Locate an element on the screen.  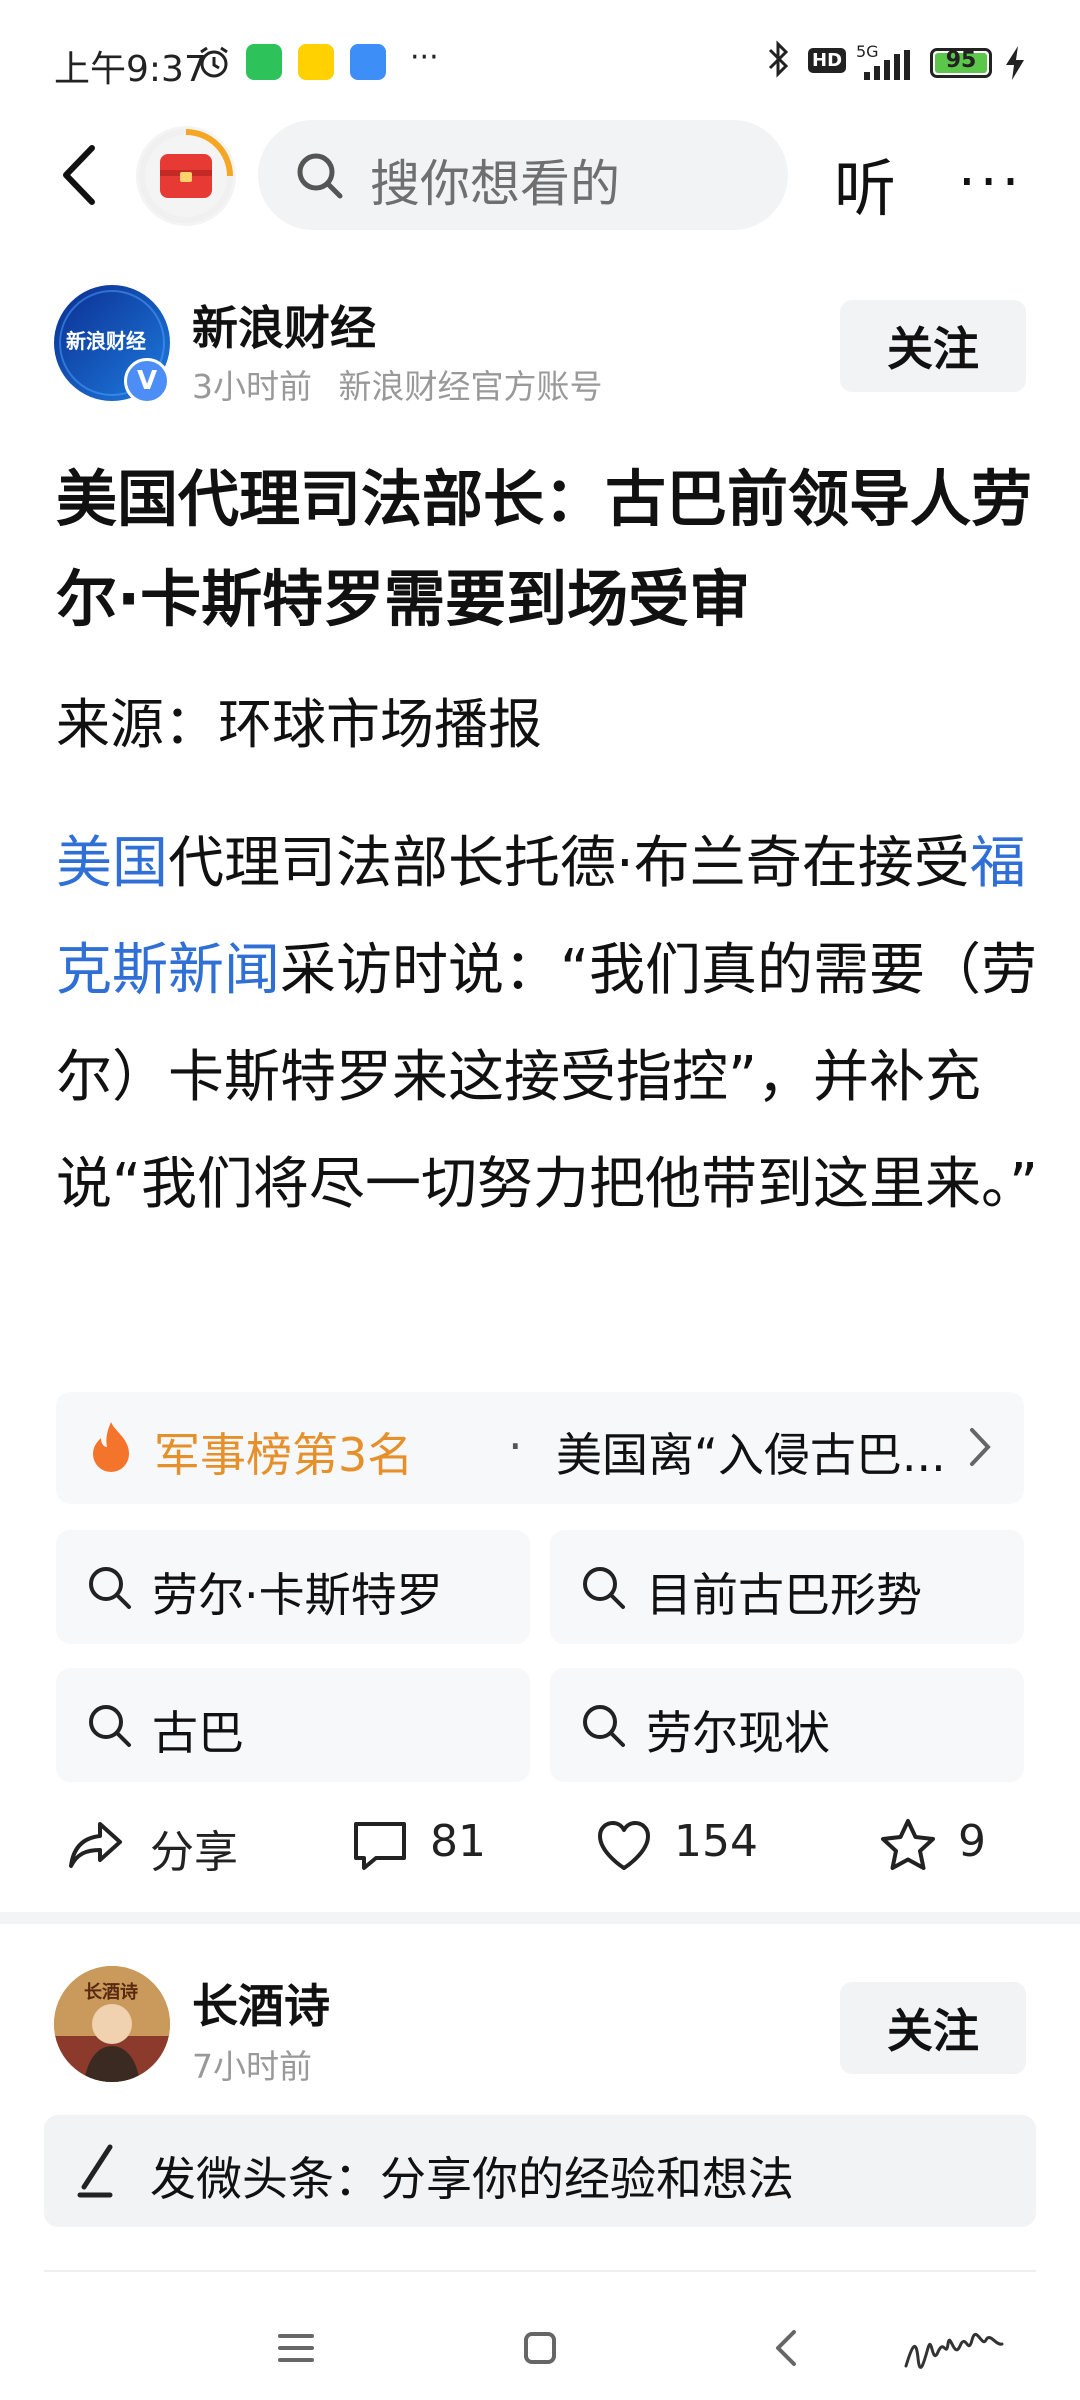
comment-item: 长酒诗 长酒诗 7小时前 关注 is located at coordinates (540, 2030).